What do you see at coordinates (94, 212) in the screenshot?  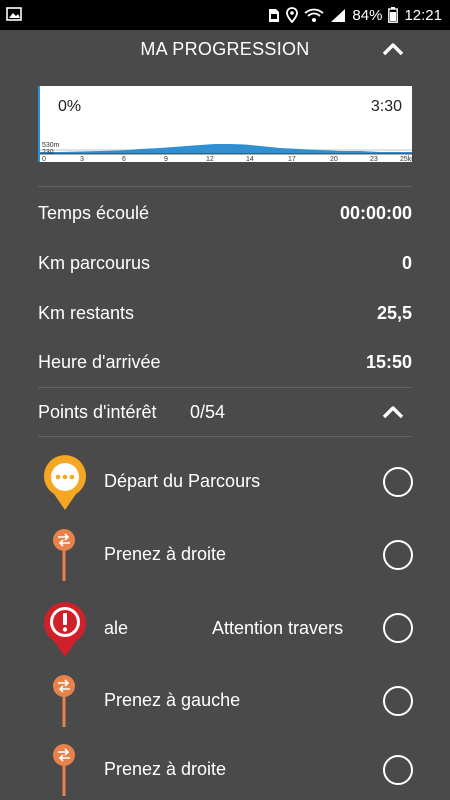 I see `elapsed-time-label: Temps écoulé` at bounding box center [94, 212].